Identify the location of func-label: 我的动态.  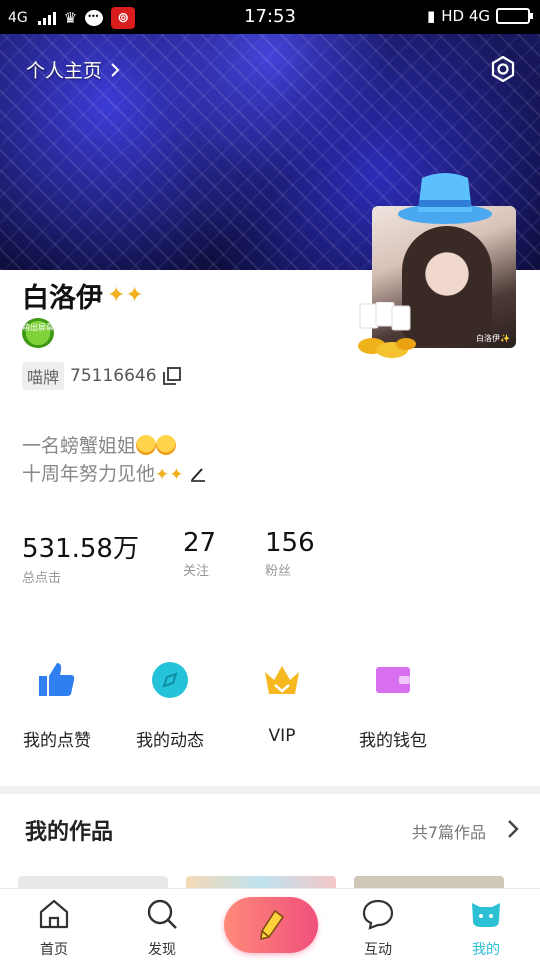
(170, 741).